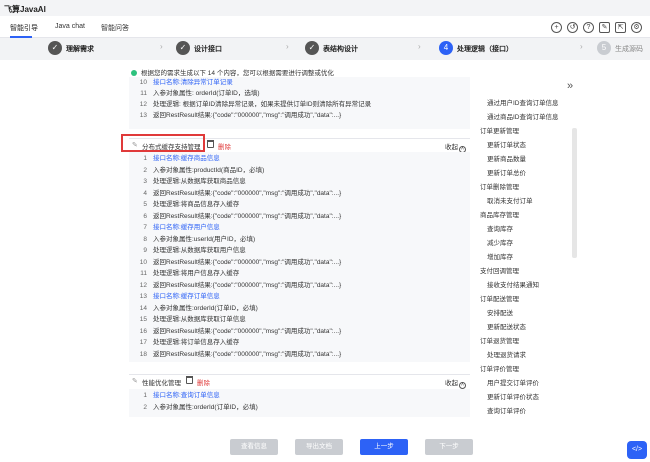 This screenshot has height=462, width=650. I want to click on next-step-button: 下一步, so click(449, 447).